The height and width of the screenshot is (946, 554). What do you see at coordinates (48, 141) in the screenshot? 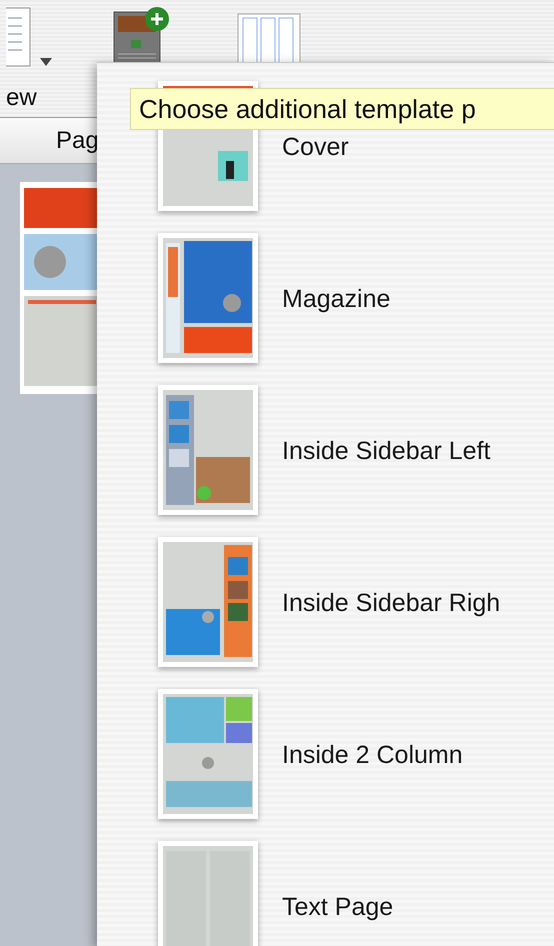
I see `sidebar-header: Pag` at bounding box center [48, 141].